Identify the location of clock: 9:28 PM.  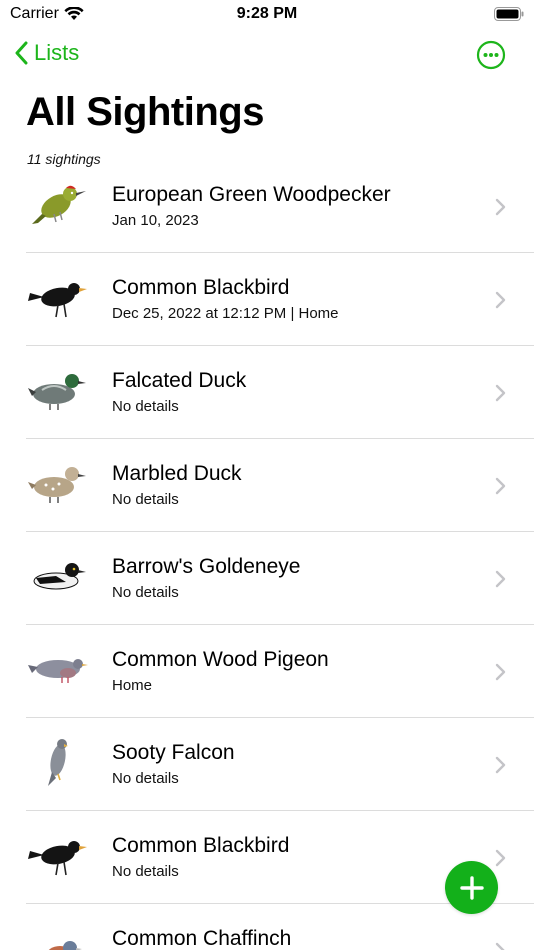
(267, 13).